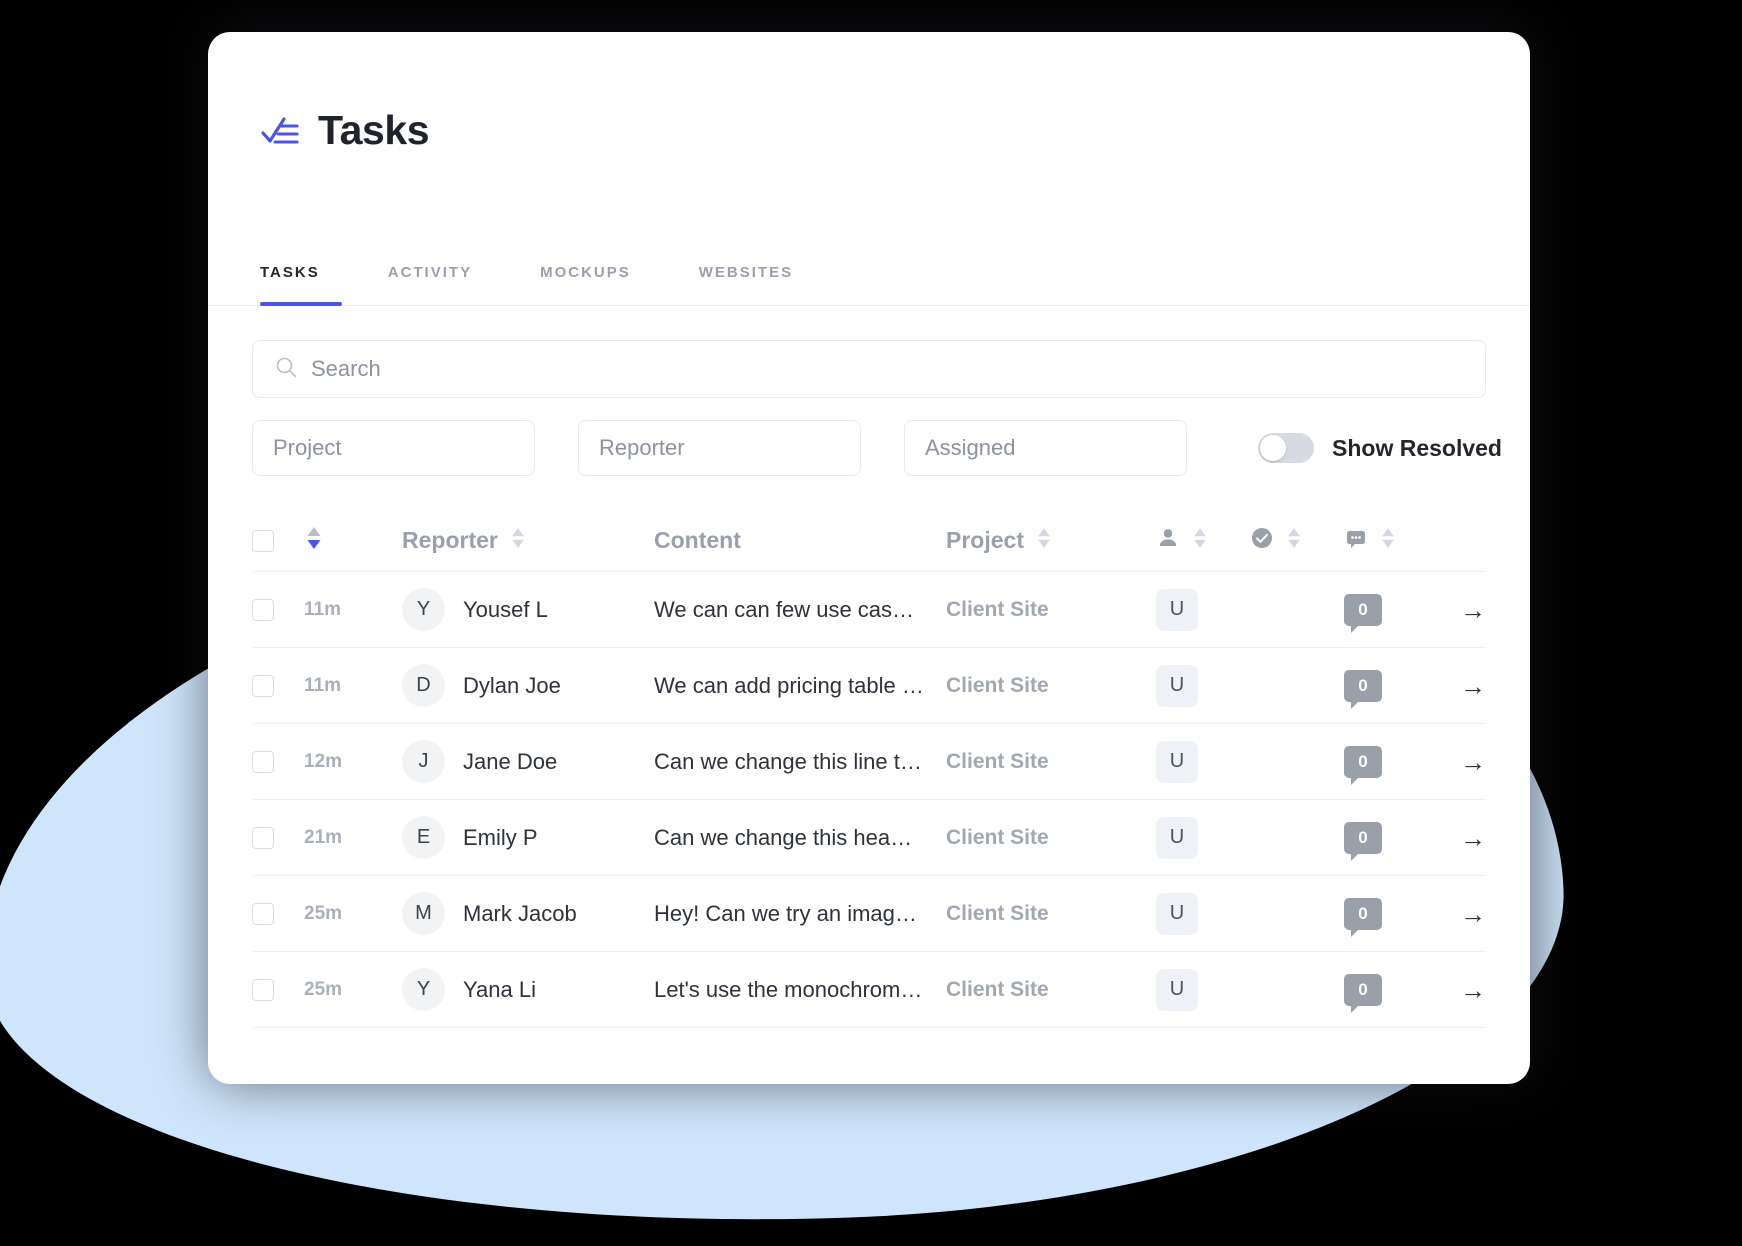 The height and width of the screenshot is (1246, 1742). I want to click on tab-mockups: MOCKUPS, so click(585, 284).